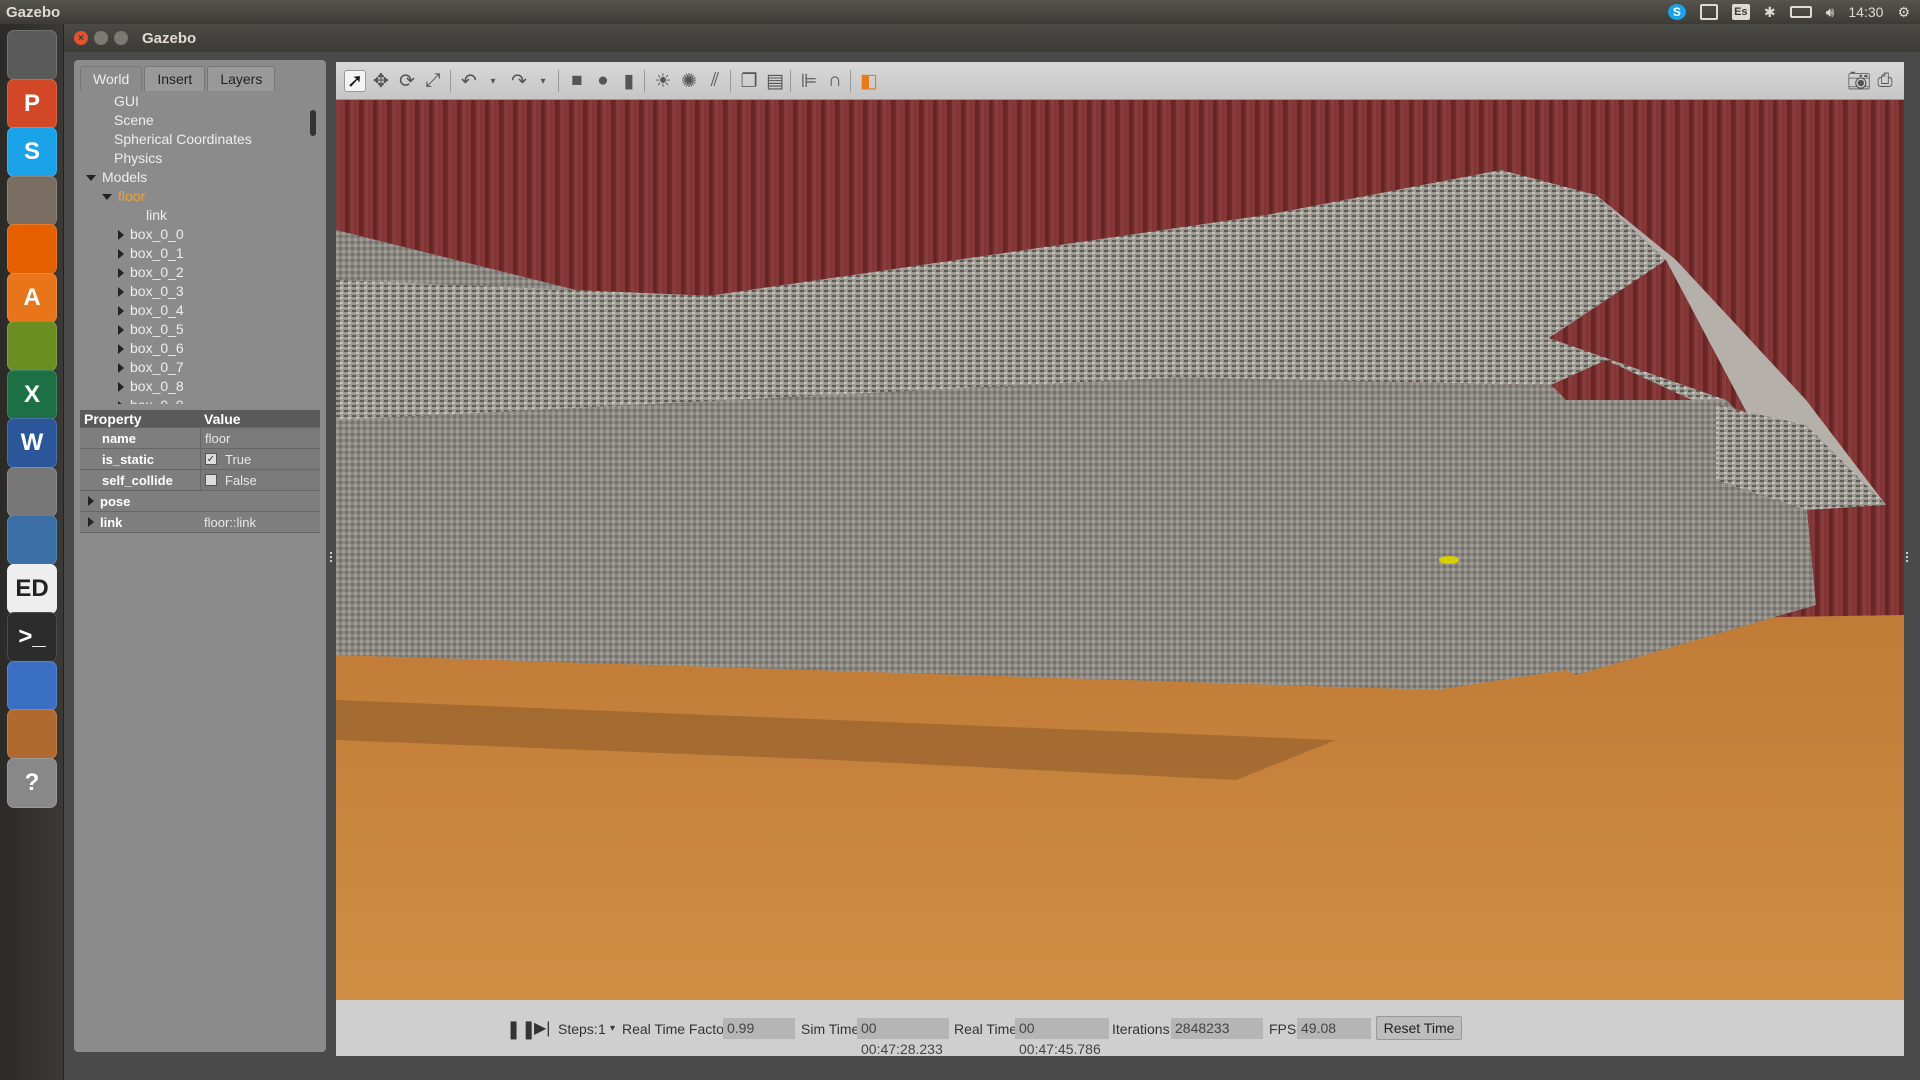 The image size is (1920, 1080). Describe the element at coordinates (1908, 557) in the screenshot. I see `right-splitter-handle` at that location.